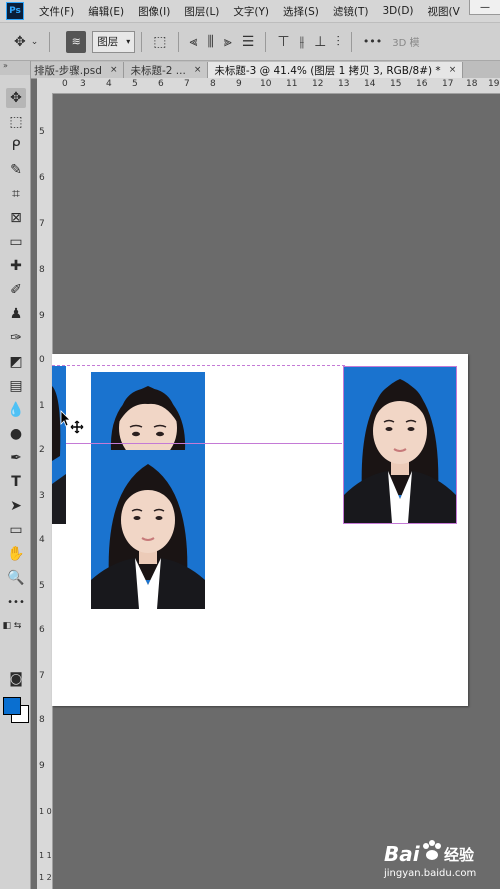 The height and width of the screenshot is (889, 500). Describe the element at coordinates (484, 7) in the screenshot. I see `window-minimize-button: —` at that location.